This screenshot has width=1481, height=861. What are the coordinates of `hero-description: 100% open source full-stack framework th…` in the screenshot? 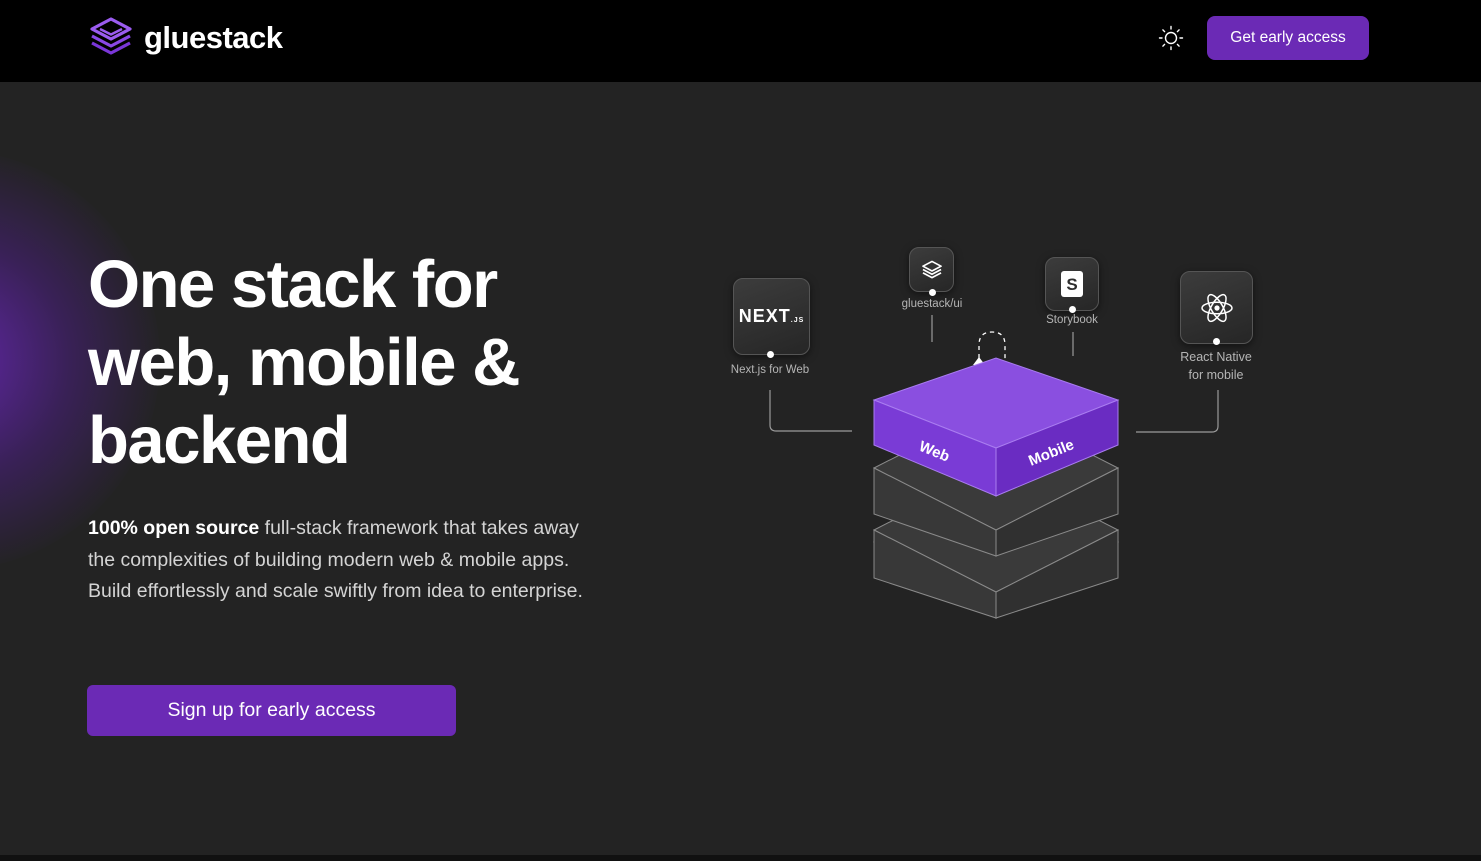 It's located at (348, 560).